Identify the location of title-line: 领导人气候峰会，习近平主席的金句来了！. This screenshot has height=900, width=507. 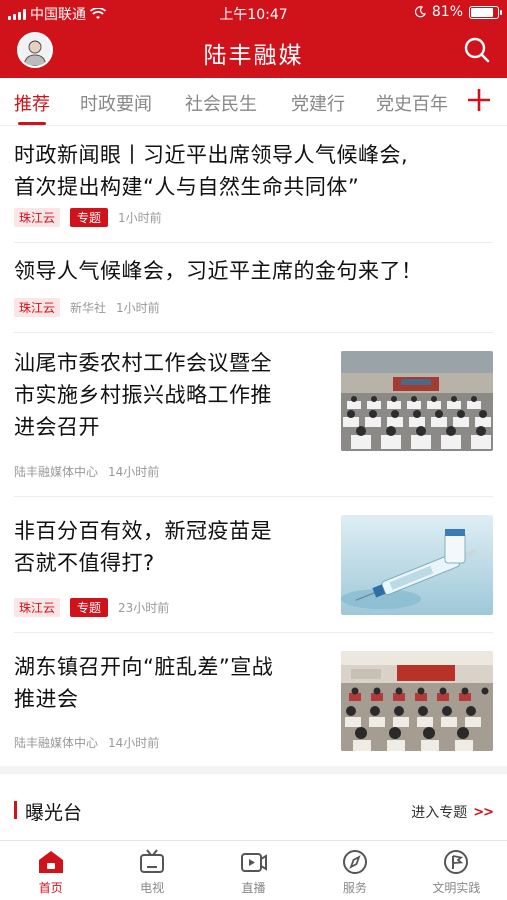
(218, 271).